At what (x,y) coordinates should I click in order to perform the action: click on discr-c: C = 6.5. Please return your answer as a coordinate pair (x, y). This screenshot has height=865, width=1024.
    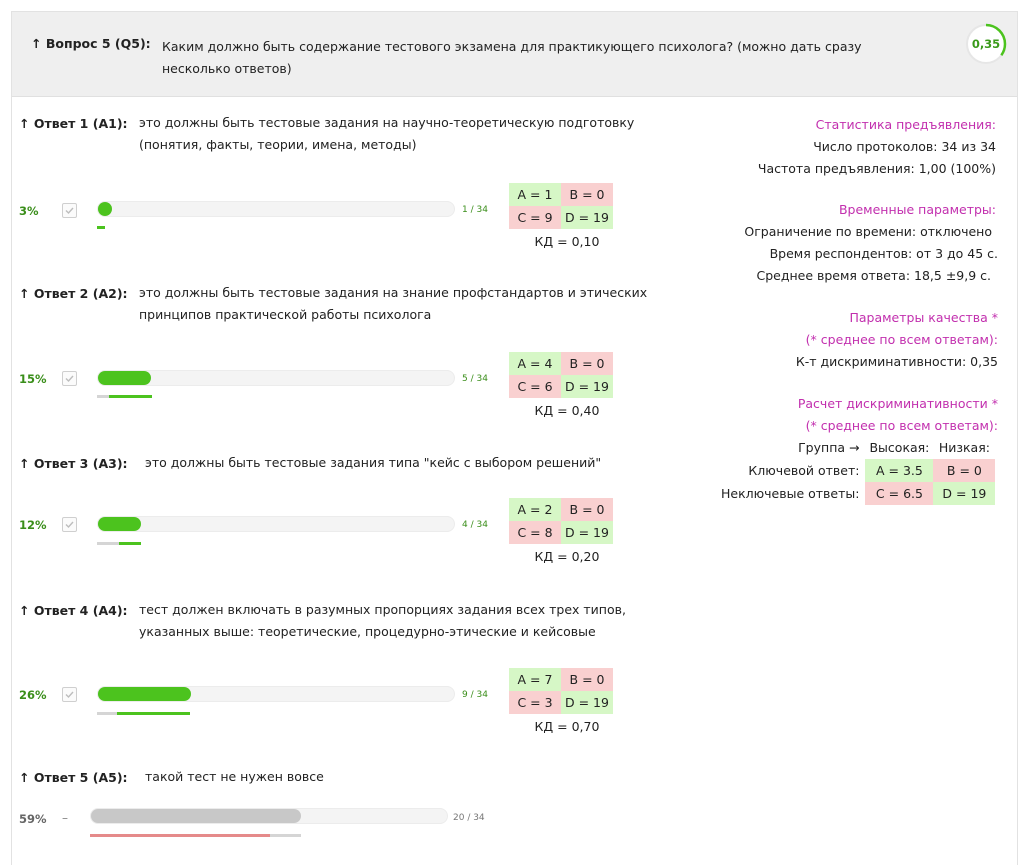
    Looking at the image, I should click on (899, 493).